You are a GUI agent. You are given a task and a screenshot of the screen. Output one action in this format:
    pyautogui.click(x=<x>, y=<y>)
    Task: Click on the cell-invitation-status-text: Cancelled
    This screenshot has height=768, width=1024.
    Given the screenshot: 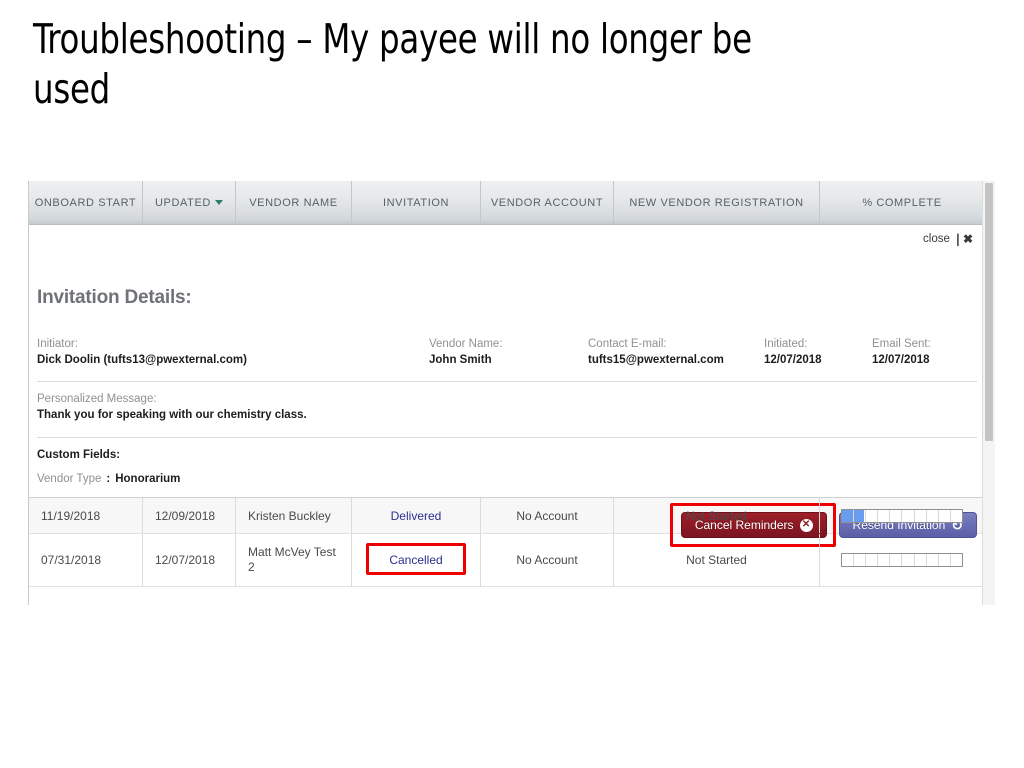 What is the action you would take?
    pyautogui.click(x=416, y=560)
    